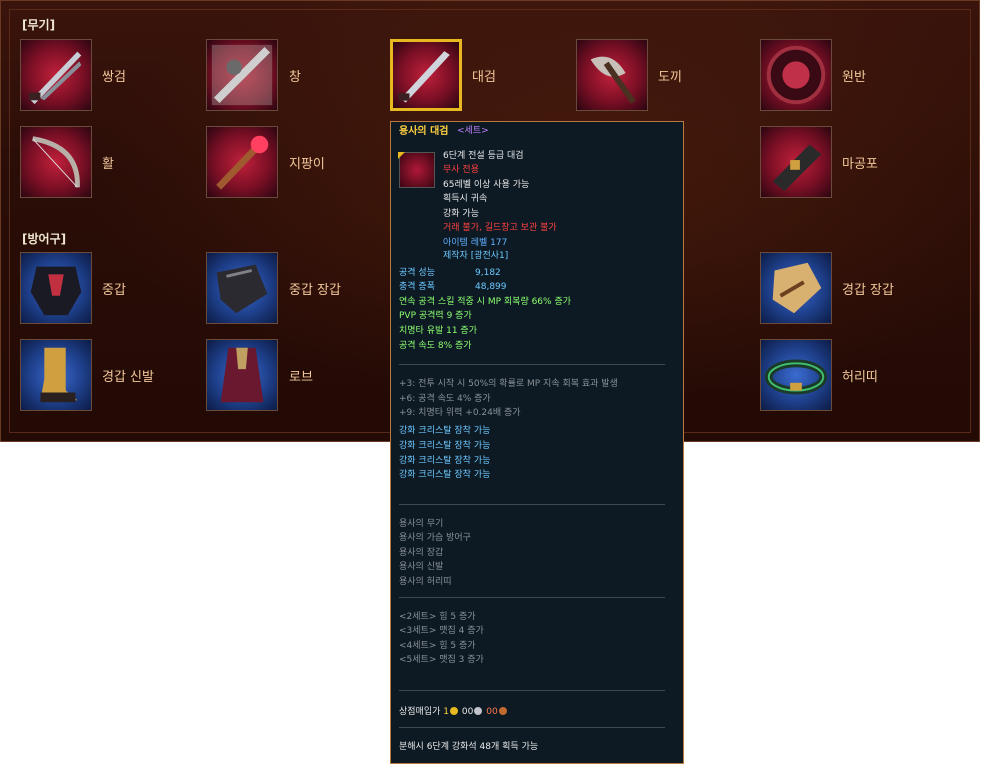 This screenshot has width=985, height=764. What do you see at coordinates (483, 156) in the screenshot?
I see `tooltip-grade: 6단계 전설 등급 대검` at bounding box center [483, 156].